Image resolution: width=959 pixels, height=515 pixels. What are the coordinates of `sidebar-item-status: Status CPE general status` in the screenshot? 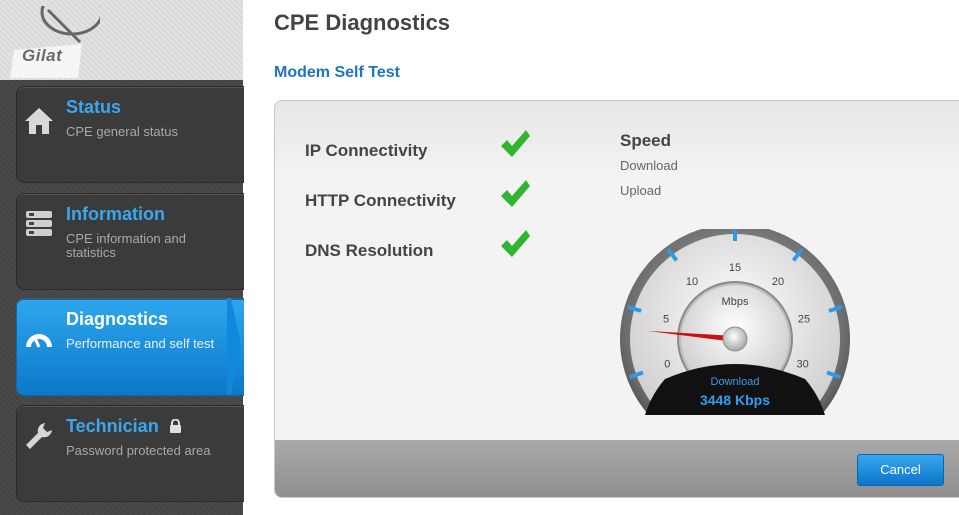 It's located at (130, 134).